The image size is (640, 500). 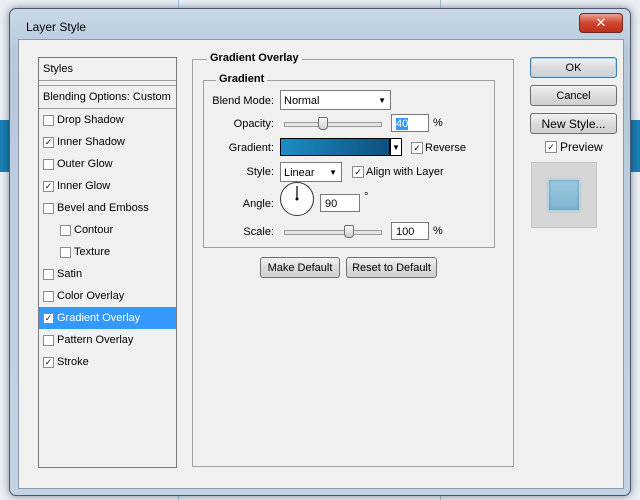 I want to click on scale-input: 100, so click(x=410, y=231).